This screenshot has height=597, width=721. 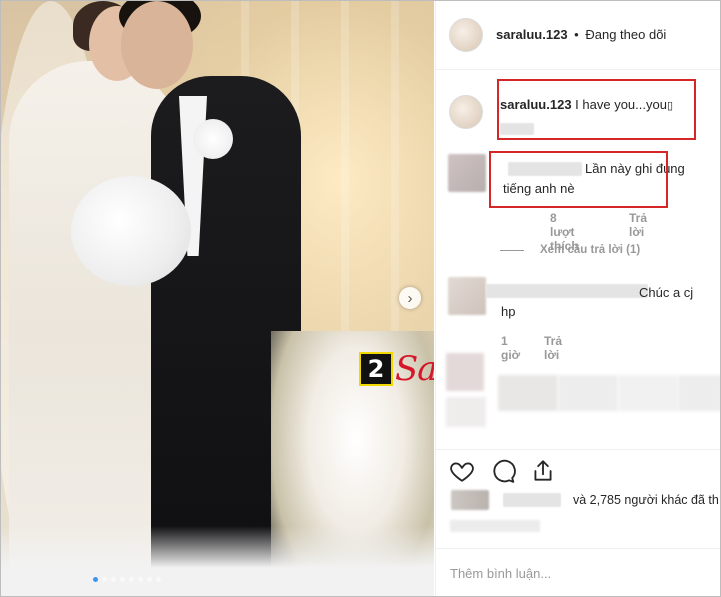 What do you see at coordinates (532, 34) in the screenshot?
I see `username-link: saraluu.123` at bounding box center [532, 34].